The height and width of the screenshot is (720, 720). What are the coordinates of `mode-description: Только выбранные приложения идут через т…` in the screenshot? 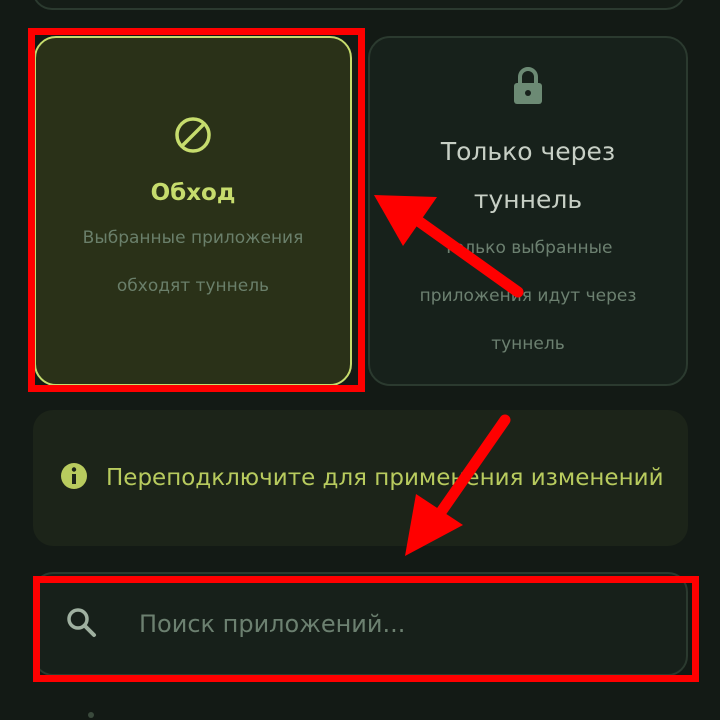 It's located at (528, 296).